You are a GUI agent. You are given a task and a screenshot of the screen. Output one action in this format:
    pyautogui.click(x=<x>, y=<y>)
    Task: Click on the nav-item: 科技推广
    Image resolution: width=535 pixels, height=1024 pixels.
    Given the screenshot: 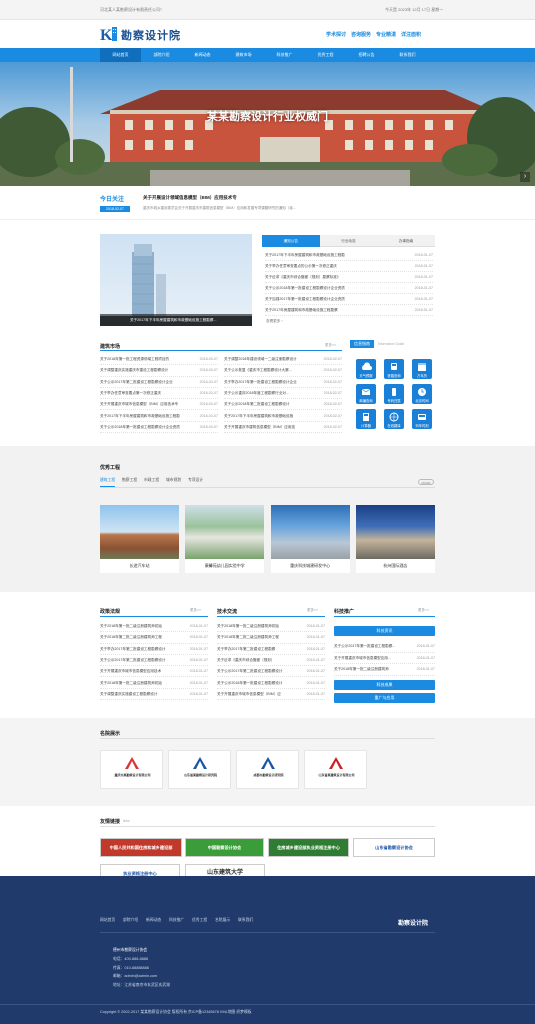 What is the action you would take?
    pyautogui.click(x=284, y=55)
    